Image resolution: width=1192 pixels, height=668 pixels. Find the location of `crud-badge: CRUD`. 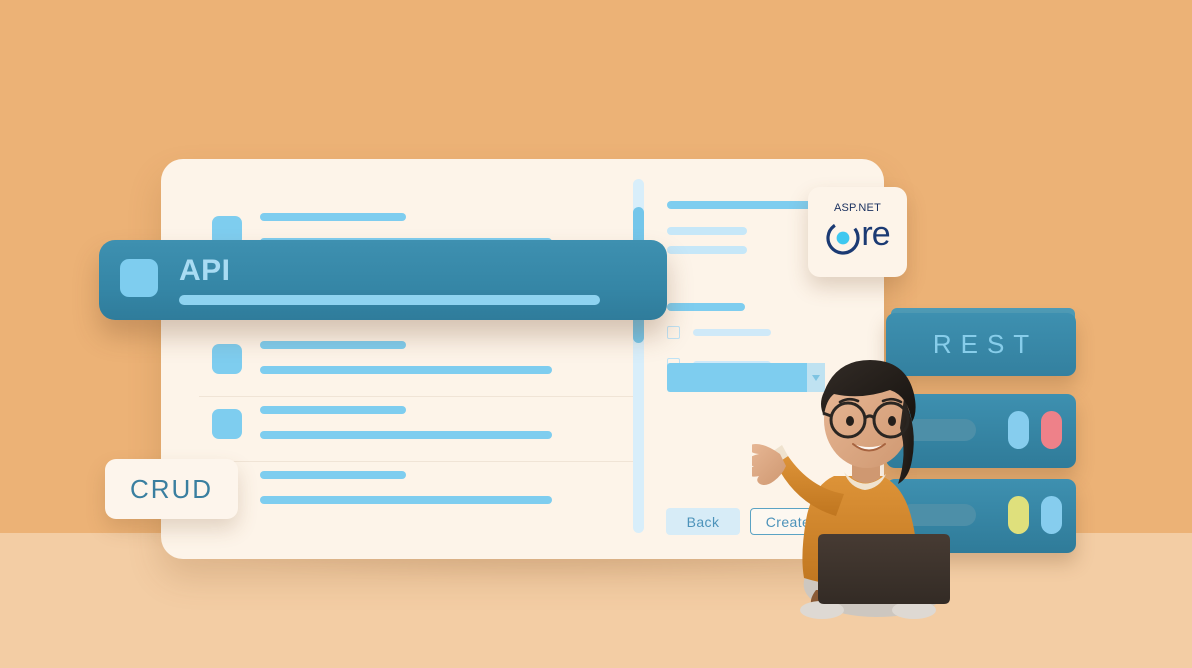

crud-badge: CRUD is located at coordinates (171, 489).